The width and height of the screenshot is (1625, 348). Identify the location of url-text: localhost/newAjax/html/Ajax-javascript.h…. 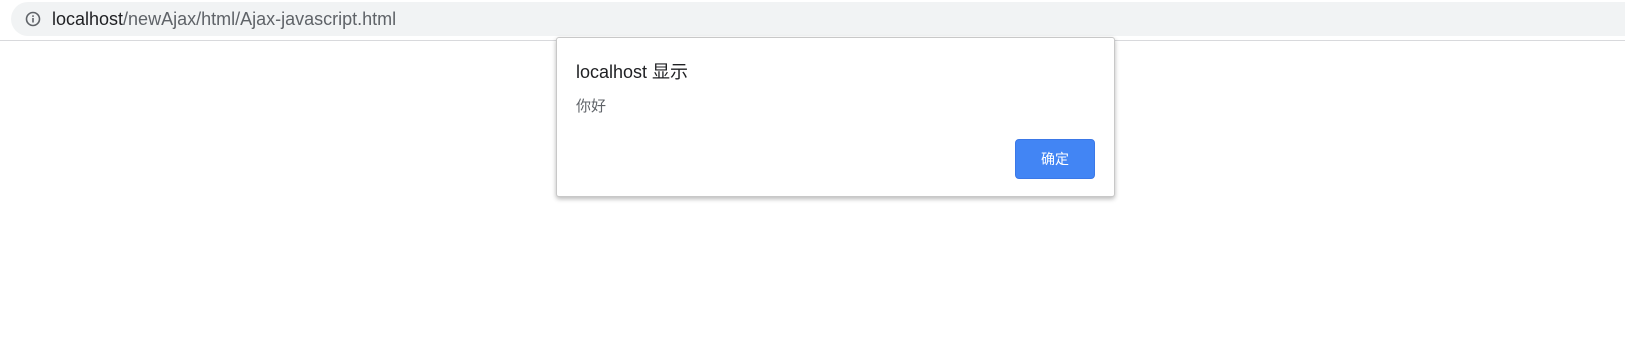
(224, 19).